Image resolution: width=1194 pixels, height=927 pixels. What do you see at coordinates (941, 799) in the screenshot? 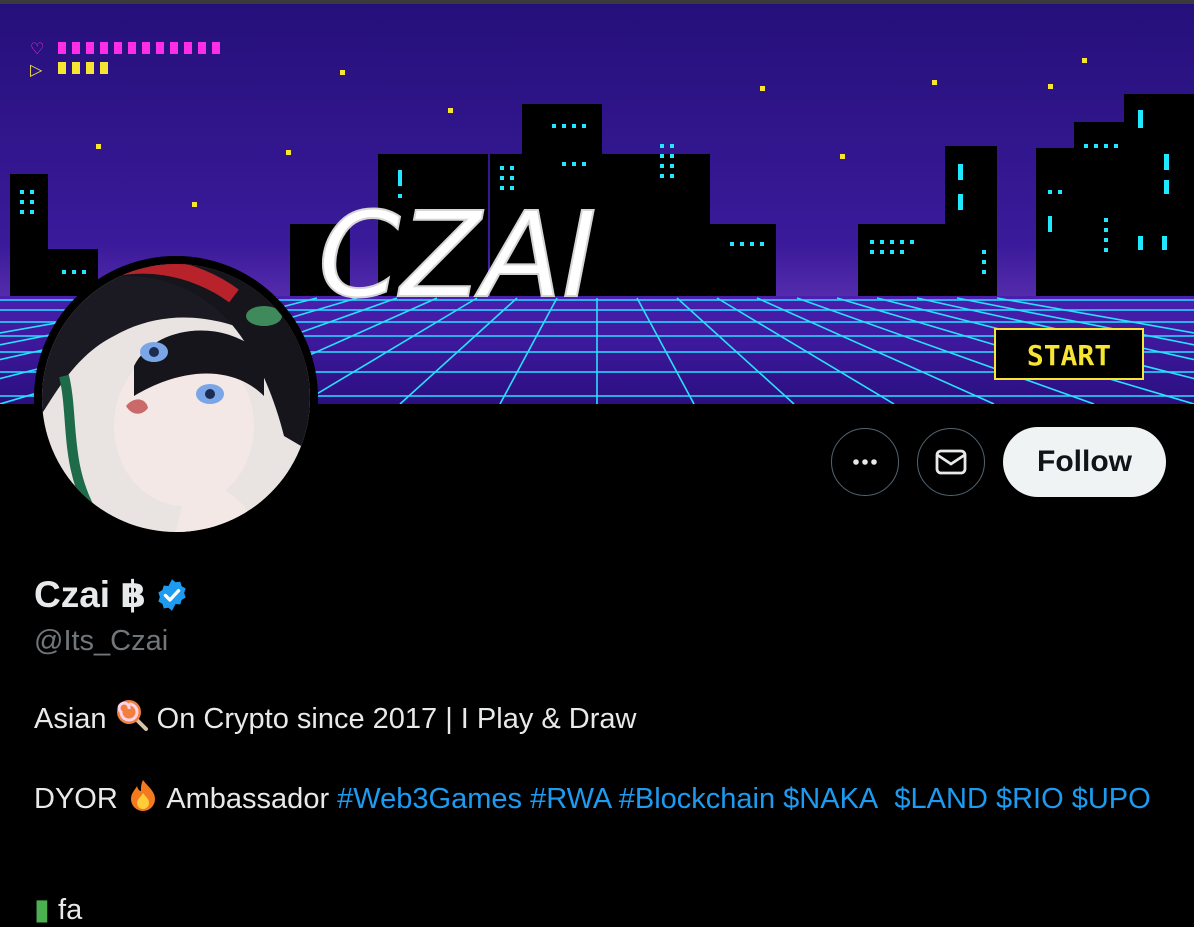
I see `cashtag-land: $LAND` at bounding box center [941, 799].